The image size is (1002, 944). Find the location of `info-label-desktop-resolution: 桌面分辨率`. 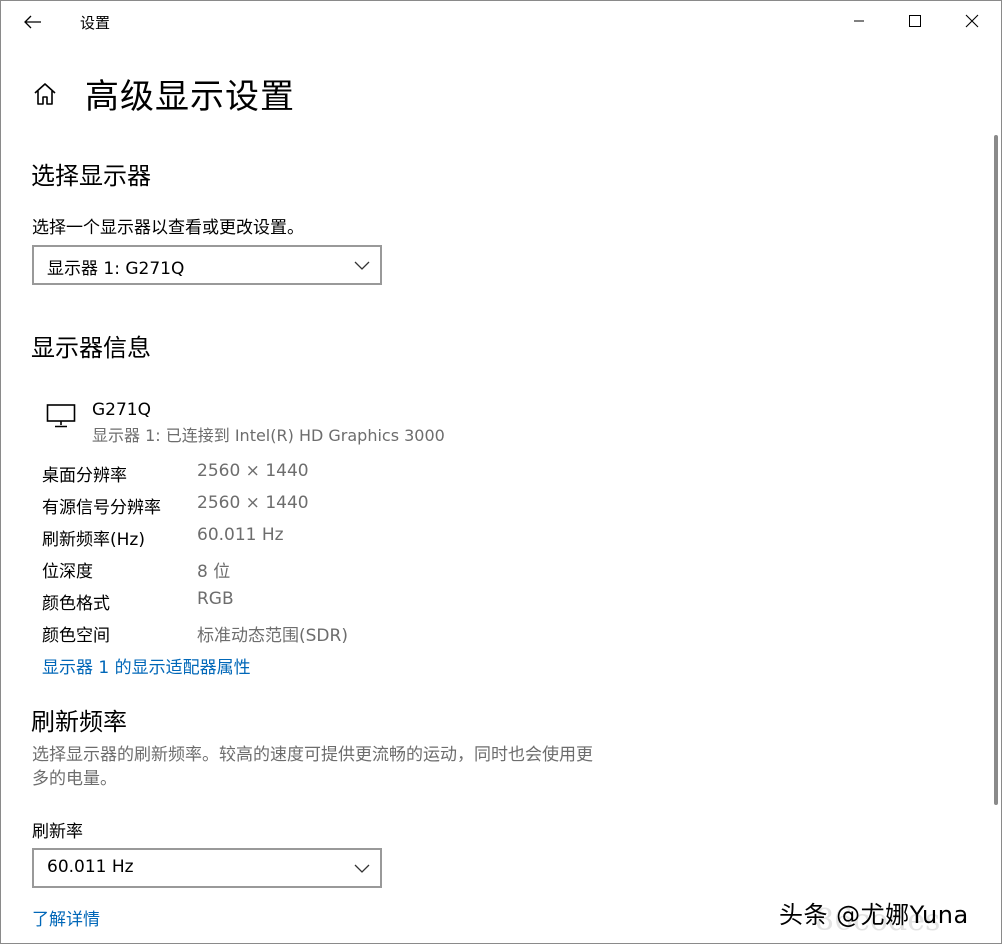

info-label-desktop-resolution: 桌面分辨率 is located at coordinates (84, 476).